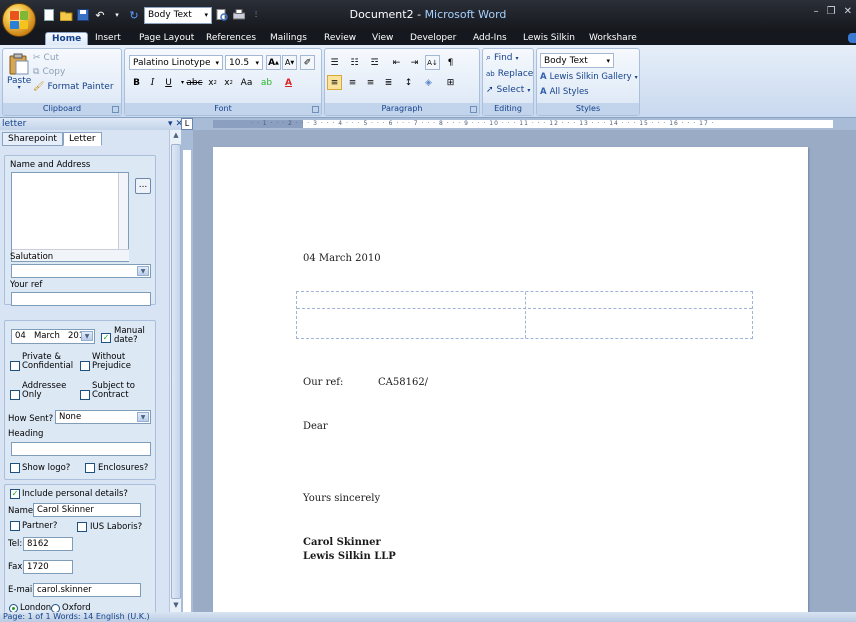  Describe the element at coordinates (85, 366) in the screenshot. I see `without-prejudice-checkbox` at that location.